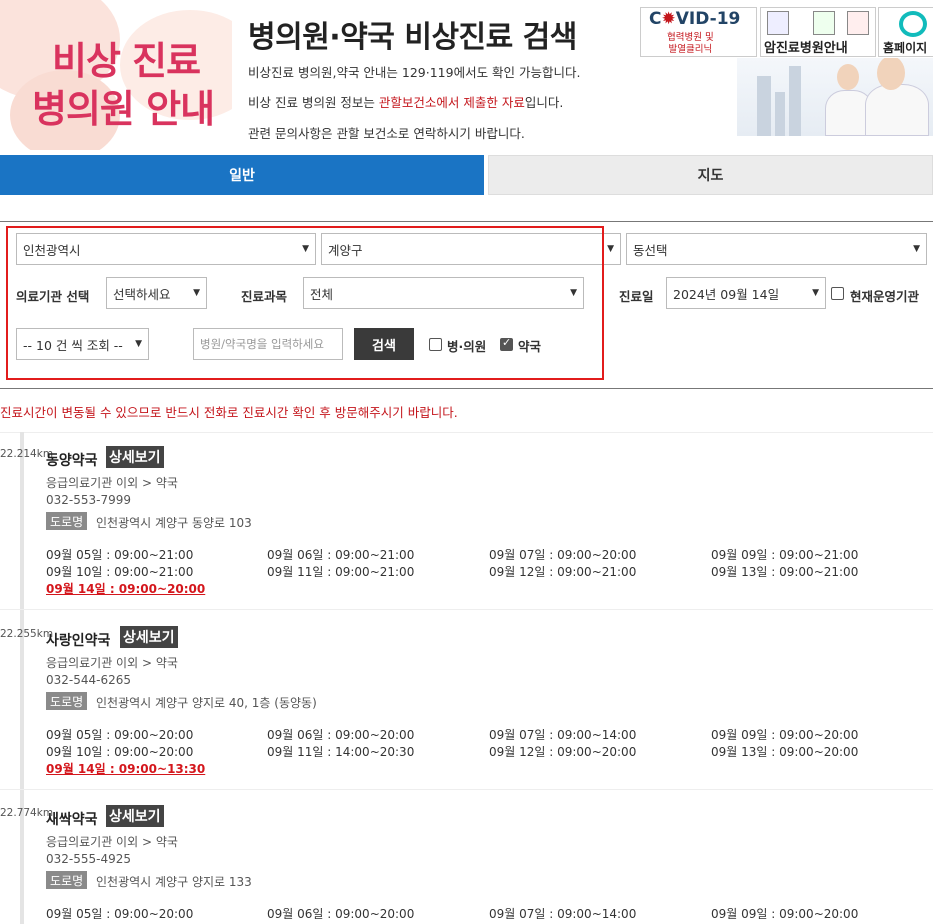 The width and height of the screenshot is (933, 924). I want to click on homepage-logo-icon, so click(913, 24).